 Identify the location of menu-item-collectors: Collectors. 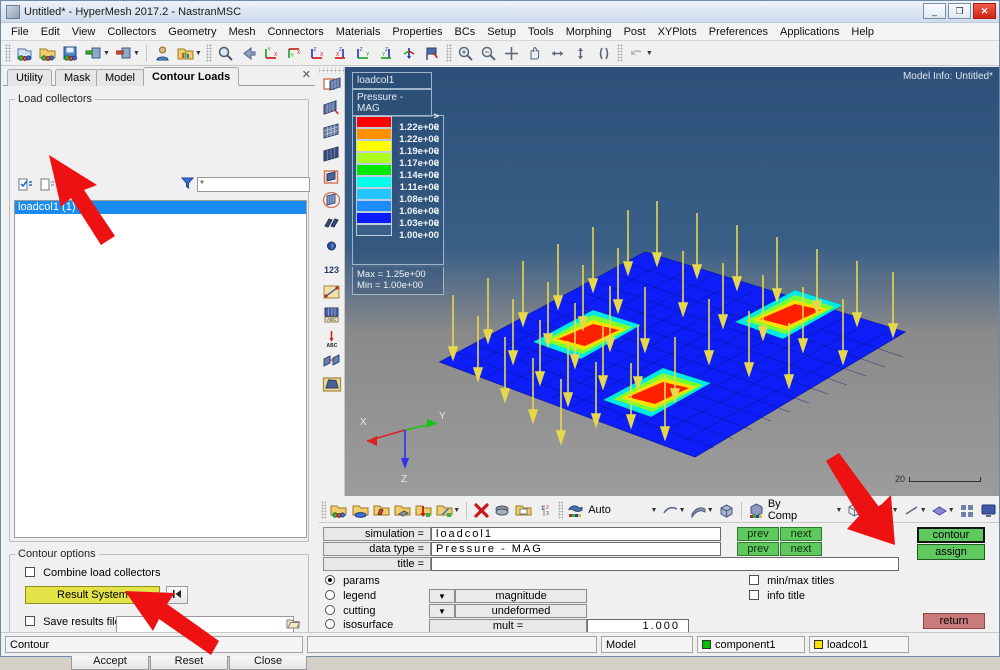
(131, 32).